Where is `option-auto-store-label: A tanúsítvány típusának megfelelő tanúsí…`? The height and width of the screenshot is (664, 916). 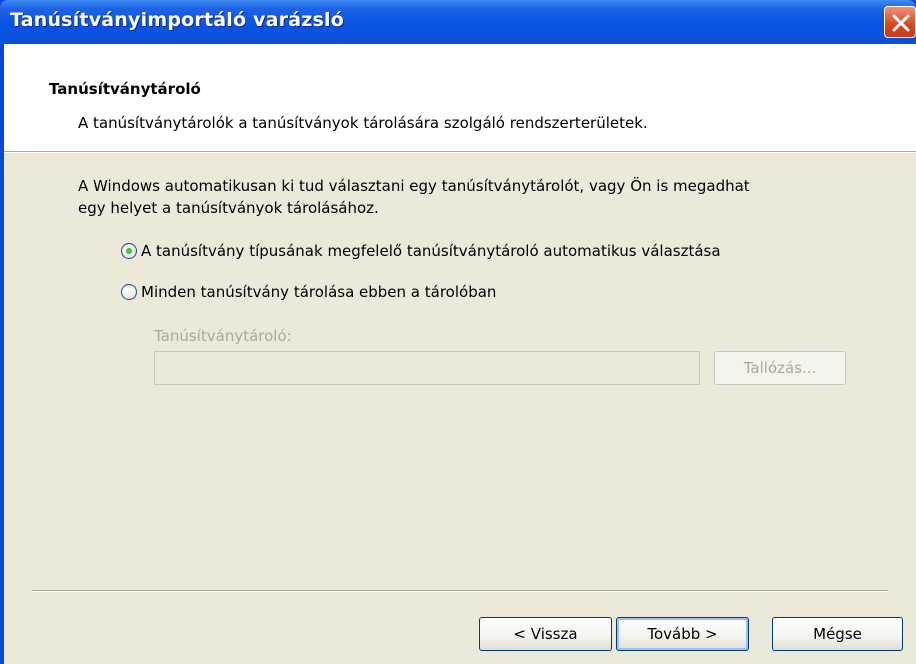
option-auto-store-label: A tanúsítvány típusának megfelelő tanúsí… is located at coordinates (431, 251).